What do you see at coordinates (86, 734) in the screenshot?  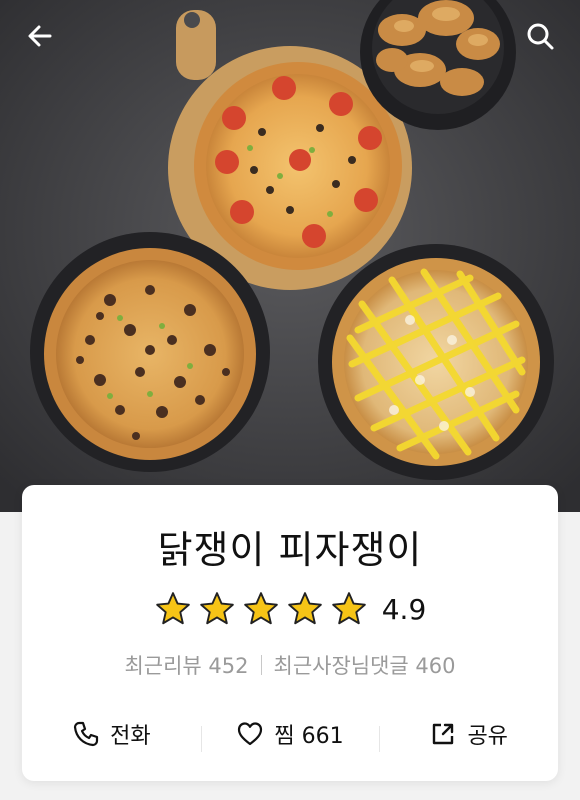 I see `phone-icon` at bounding box center [86, 734].